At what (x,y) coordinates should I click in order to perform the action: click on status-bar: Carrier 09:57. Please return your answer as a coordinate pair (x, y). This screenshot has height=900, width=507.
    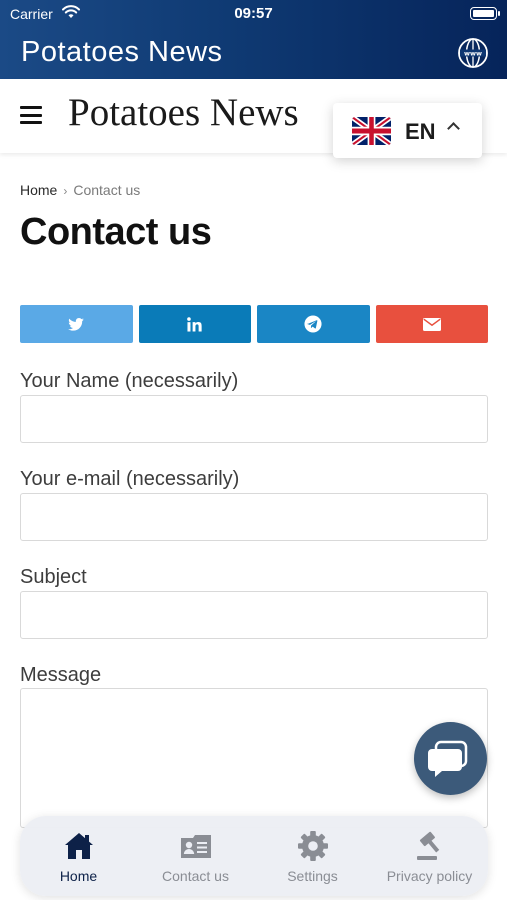
    Looking at the image, I should click on (253, 14).